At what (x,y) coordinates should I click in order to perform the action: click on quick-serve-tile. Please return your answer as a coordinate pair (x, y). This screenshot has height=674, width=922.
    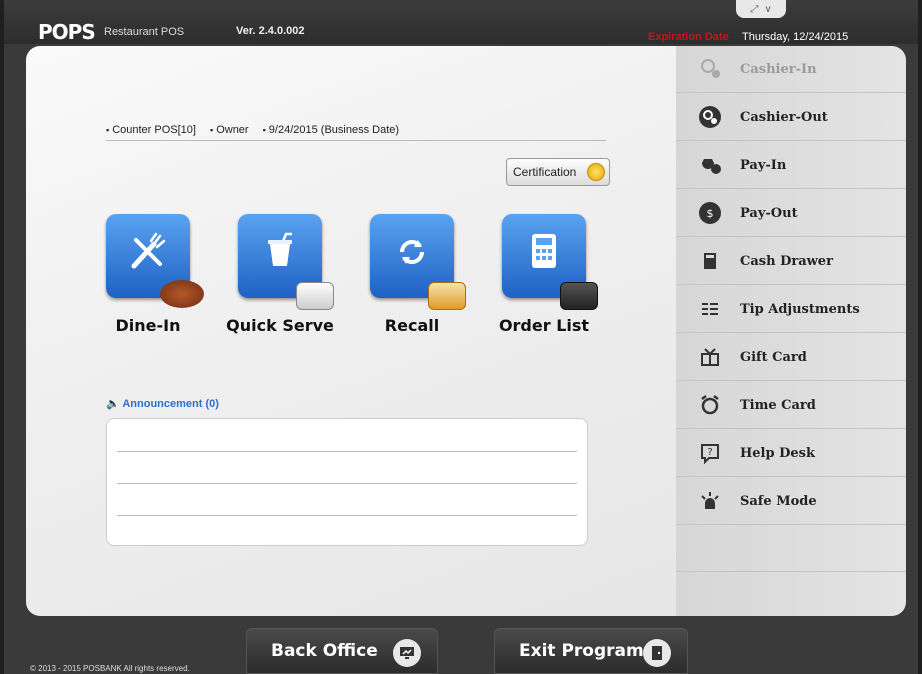
    Looking at the image, I should click on (286, 262).